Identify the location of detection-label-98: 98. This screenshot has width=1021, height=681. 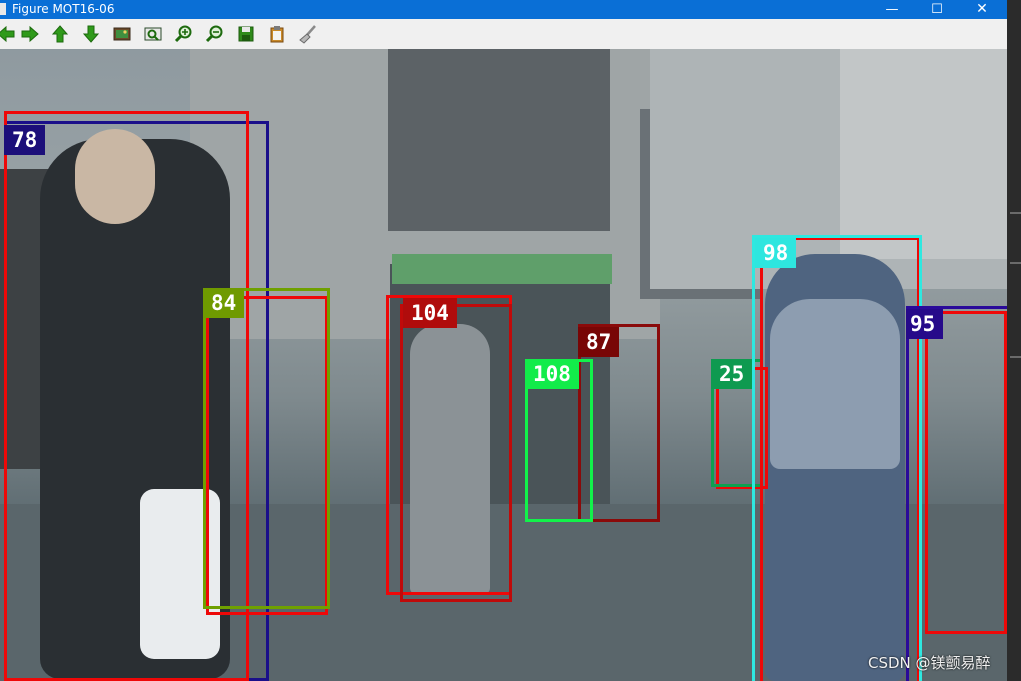
(776, 253).